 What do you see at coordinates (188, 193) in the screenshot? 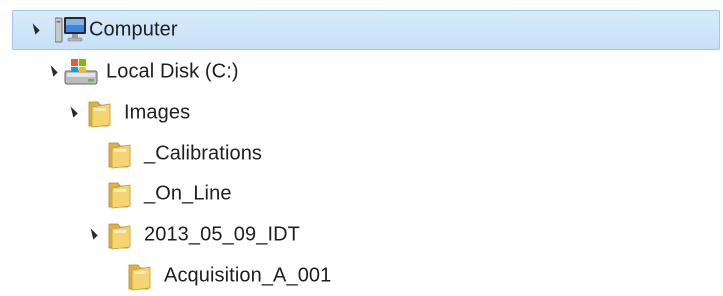
I see `tree-item-label: _On_Line` at bounding box center [188, 193].